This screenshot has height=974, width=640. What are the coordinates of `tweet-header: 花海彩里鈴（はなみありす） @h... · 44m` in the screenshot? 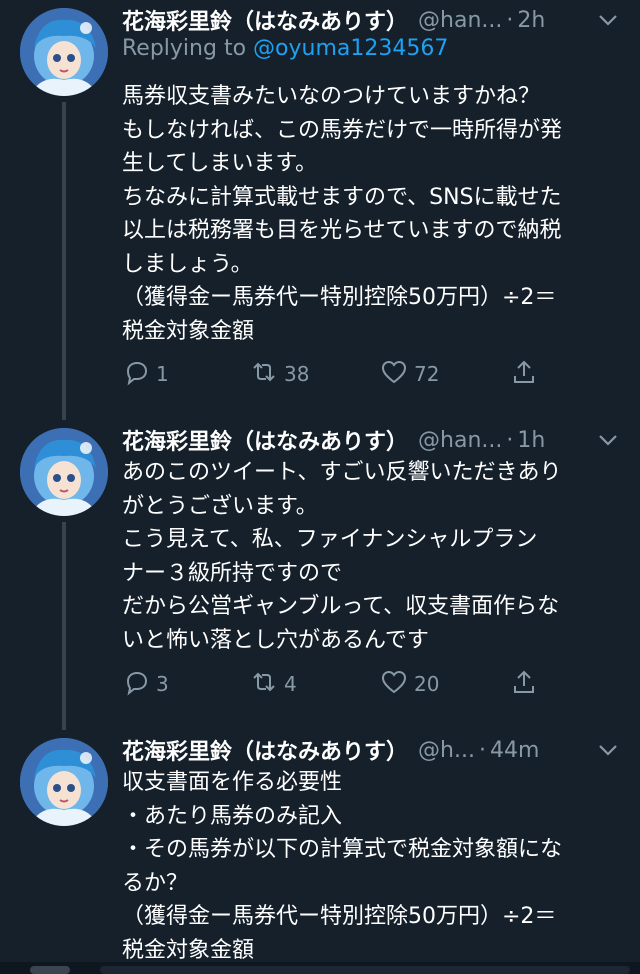 It's located at (371, 750).